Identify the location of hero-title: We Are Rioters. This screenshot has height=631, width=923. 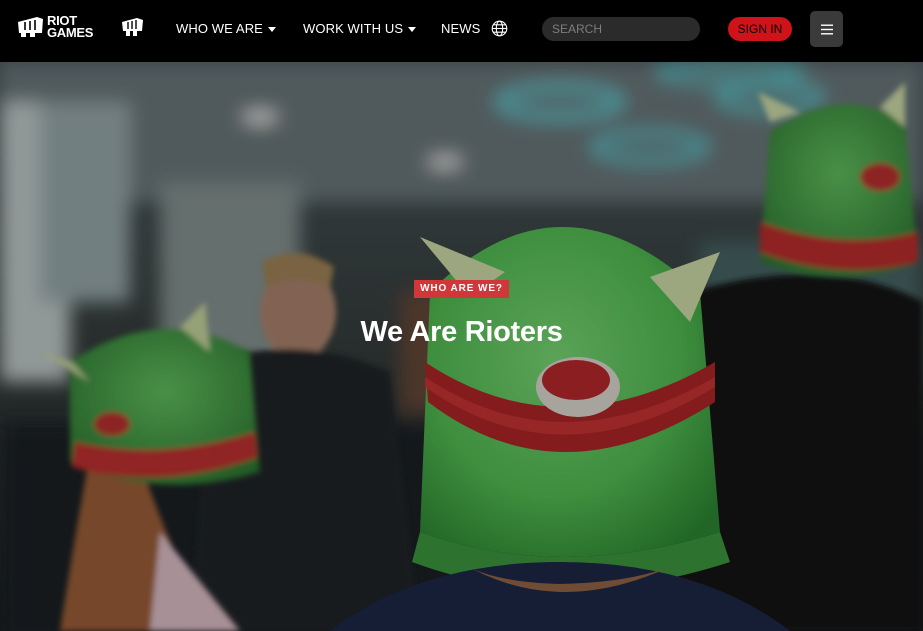
(461, 332).